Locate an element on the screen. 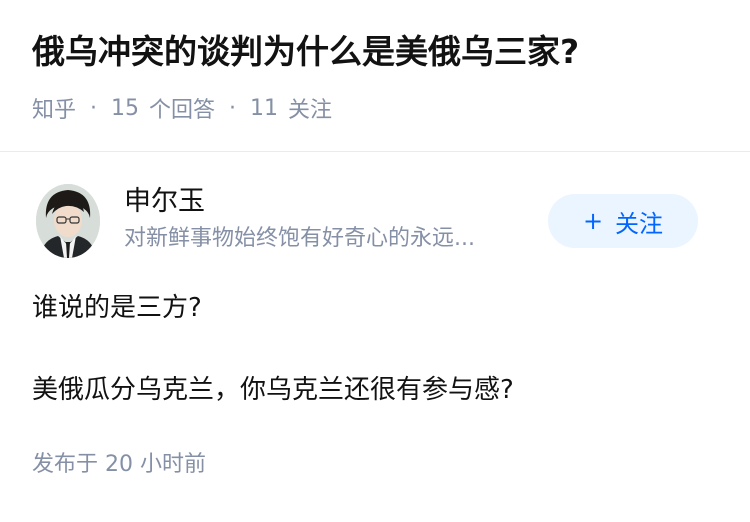  followers-count: 11 is located at coordinates (264, 108).